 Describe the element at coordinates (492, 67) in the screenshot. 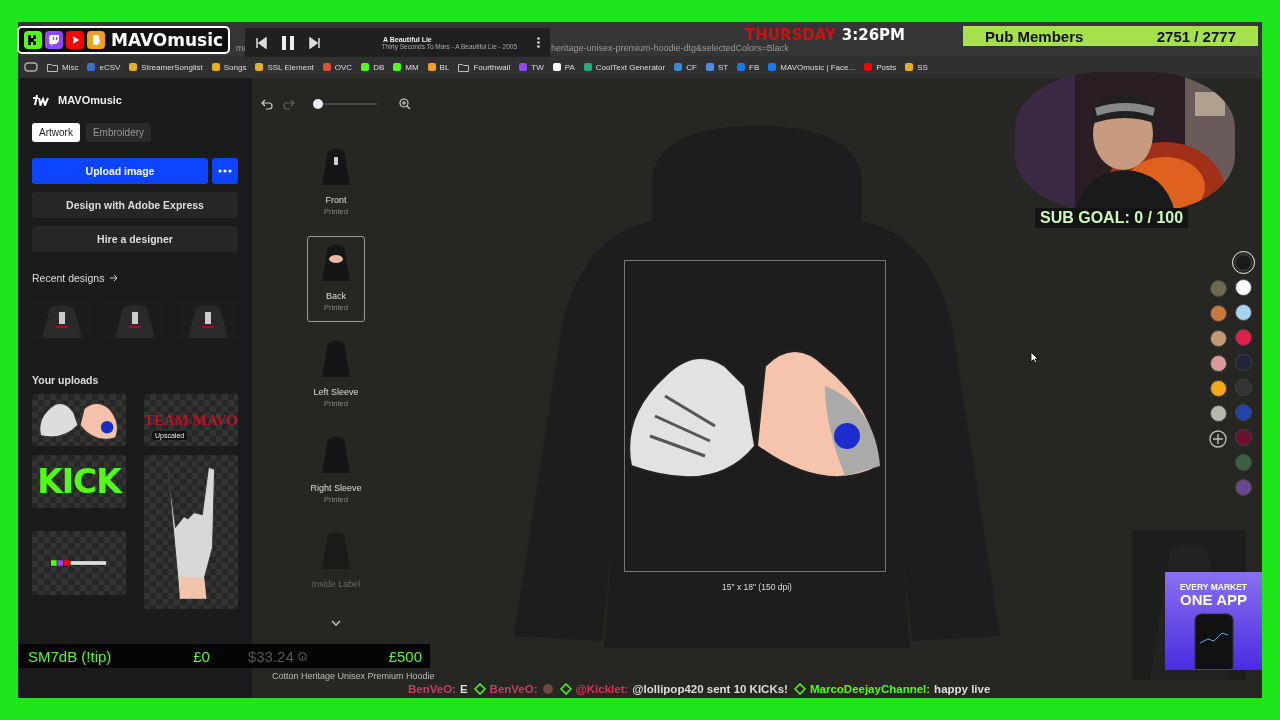

I see `bookmark-link: Fourthwall` at that location.